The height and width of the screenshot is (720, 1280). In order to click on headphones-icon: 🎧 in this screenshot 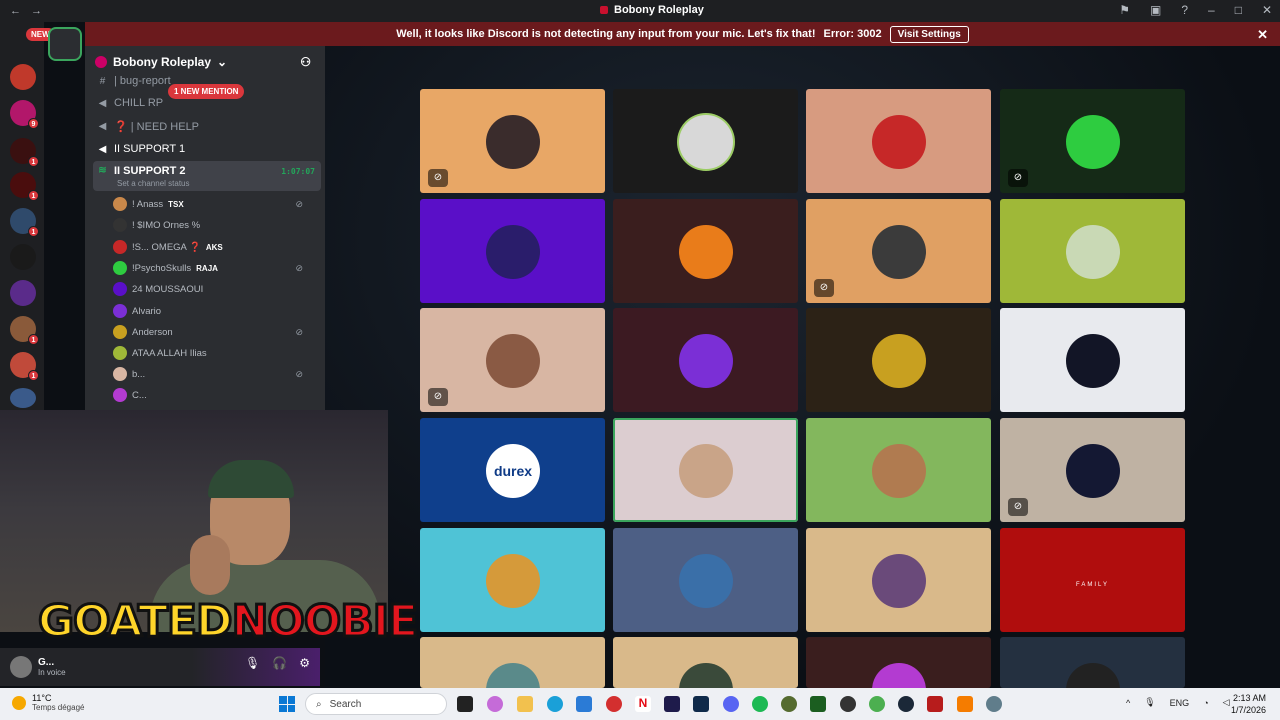, I will do `click(279, 663)`.